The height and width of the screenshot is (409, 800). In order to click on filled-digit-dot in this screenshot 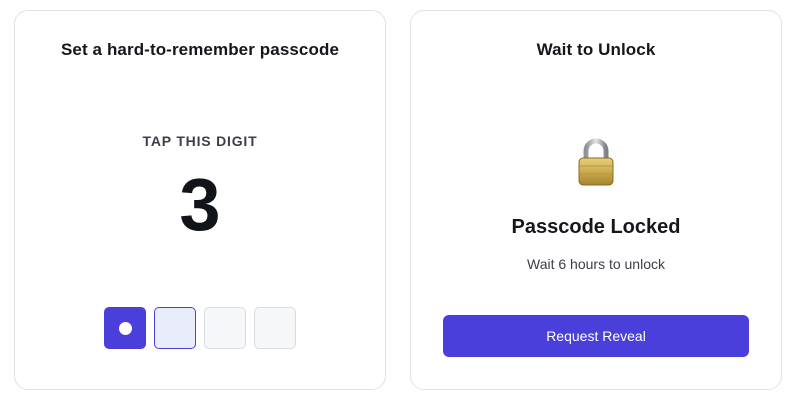, I will do `click(125, 328)`.